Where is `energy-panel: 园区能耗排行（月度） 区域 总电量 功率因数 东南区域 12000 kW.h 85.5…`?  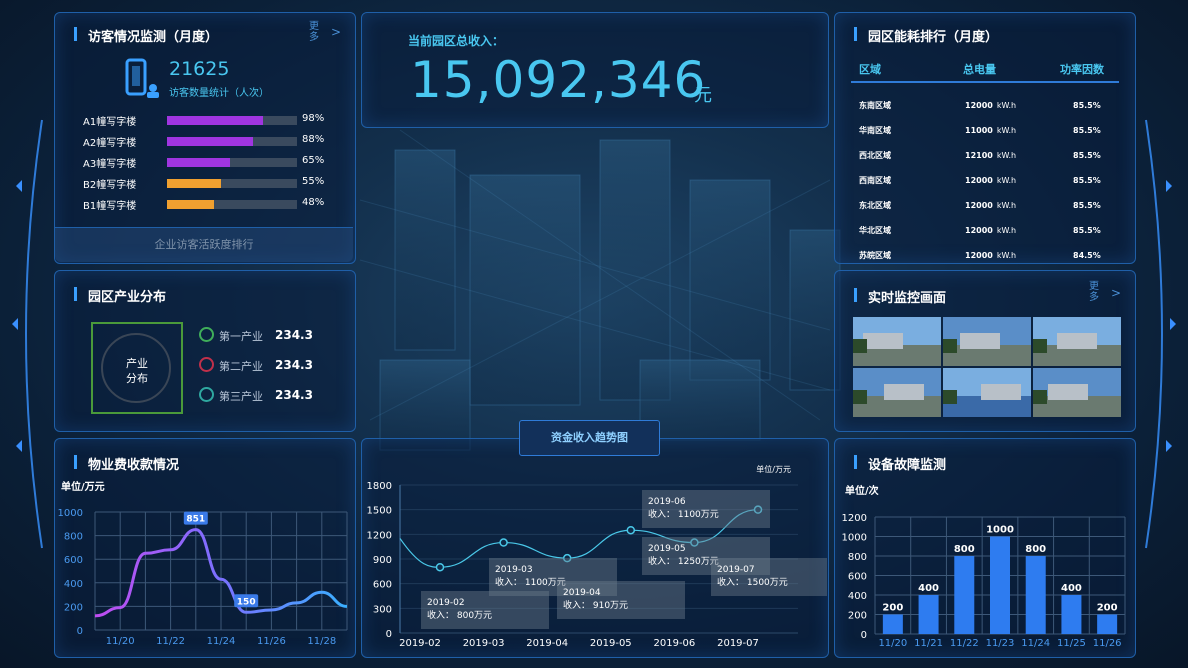
energy-panel: 园区能耗排行（月度） 区域 总电量 功率因数 东南区域 12000 kW.h 85.5… is located at coordinates (985, 138).